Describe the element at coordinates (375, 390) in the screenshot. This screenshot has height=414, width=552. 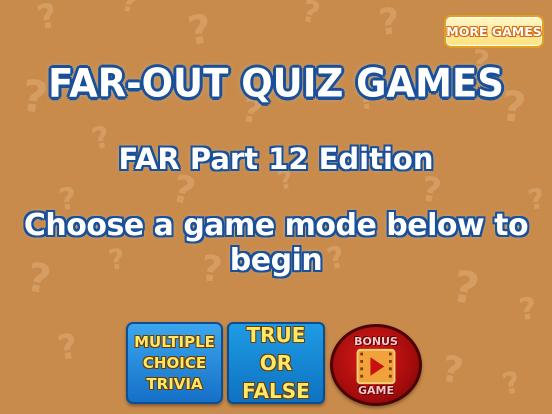
I see `game-label: GAME` at that location.